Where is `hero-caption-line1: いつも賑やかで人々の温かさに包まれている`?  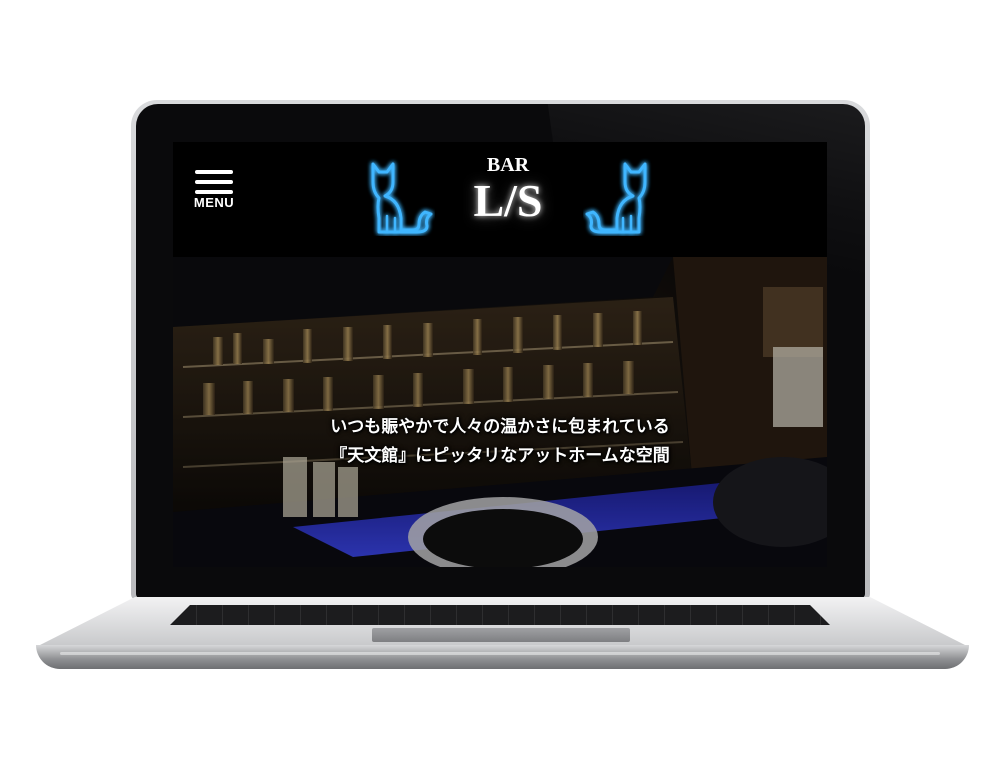
hero-caption-line1: いつも賑やかで人々の温かさに包まれている is located at coordinates (500, 427).